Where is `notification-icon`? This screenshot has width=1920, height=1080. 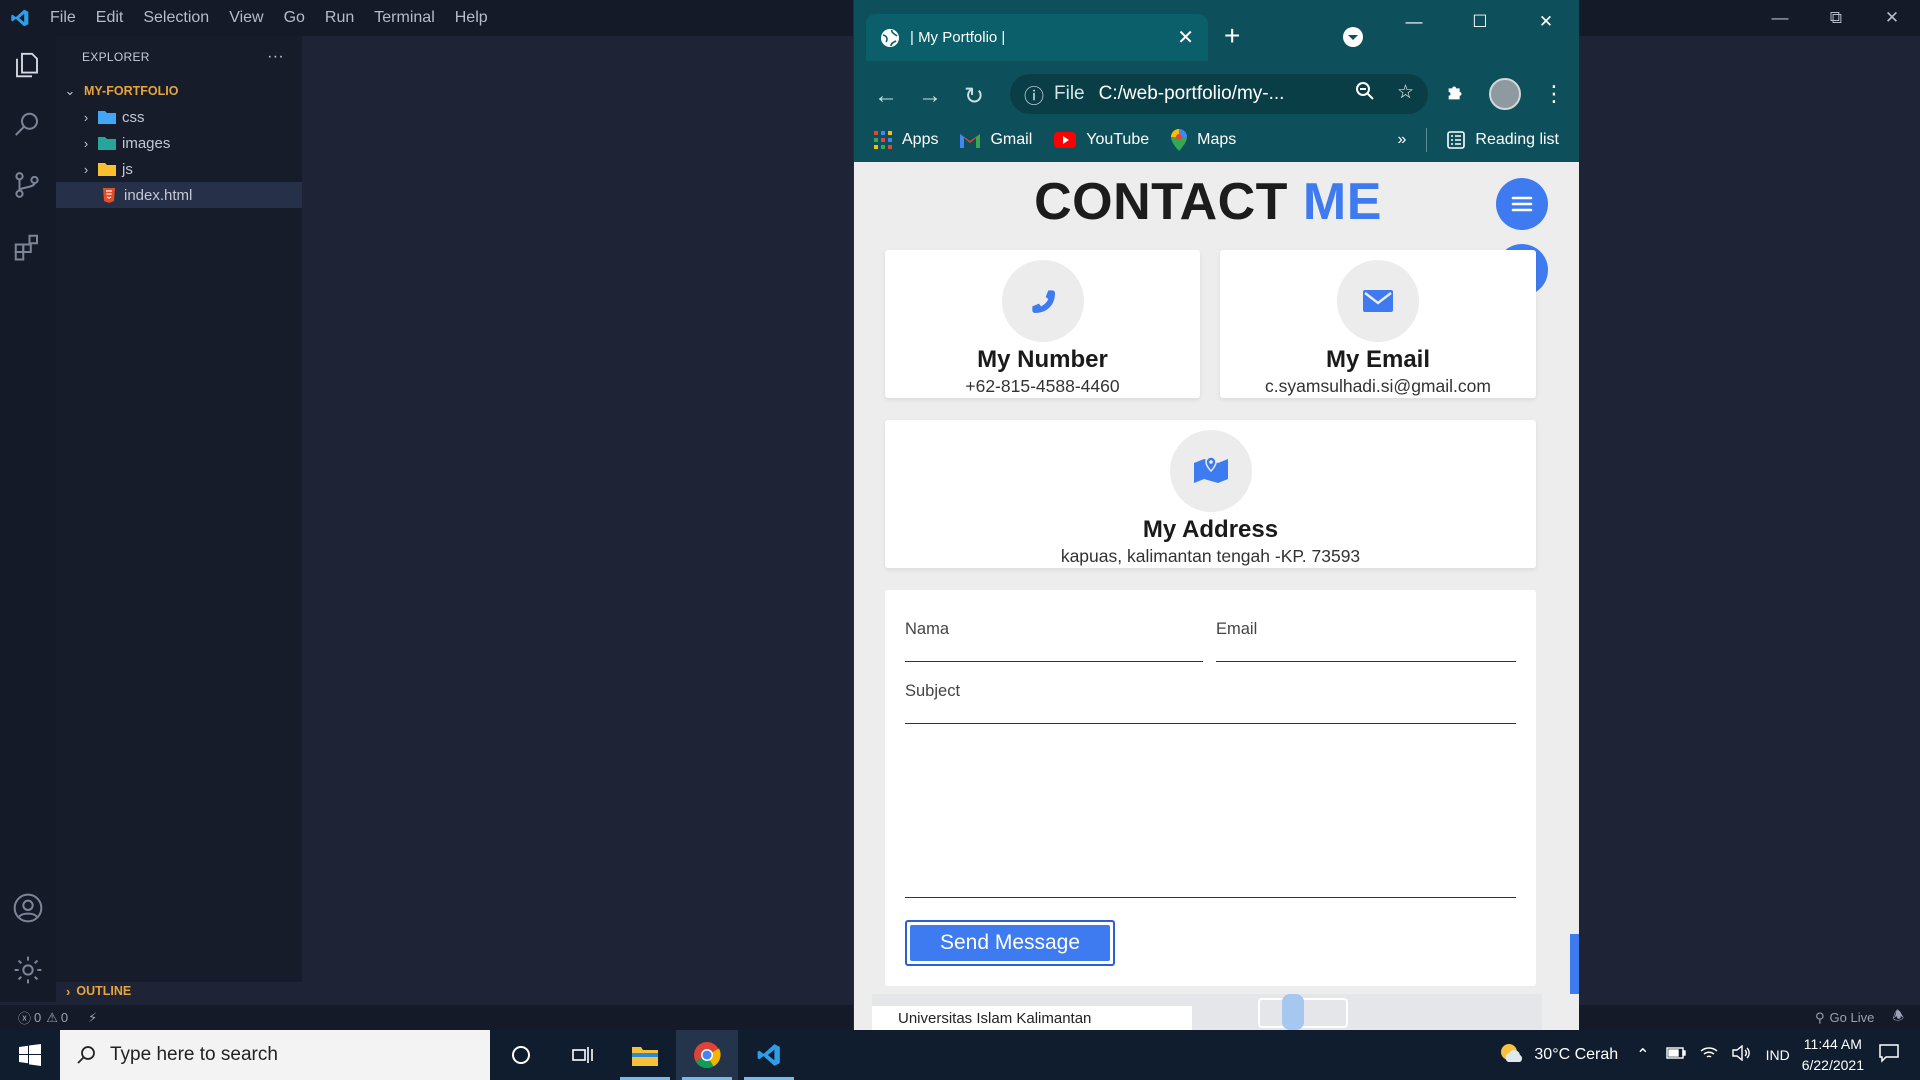 notification-icon is located at coordinates (1889, 1055).